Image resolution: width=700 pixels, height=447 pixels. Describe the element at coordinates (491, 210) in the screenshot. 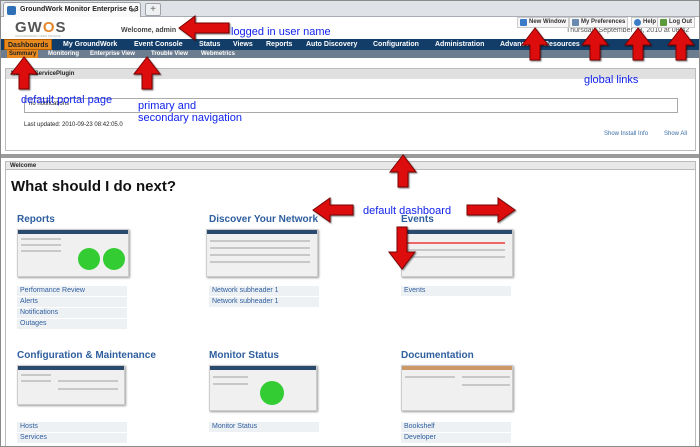

I see `arrow-right-icon` at that location.